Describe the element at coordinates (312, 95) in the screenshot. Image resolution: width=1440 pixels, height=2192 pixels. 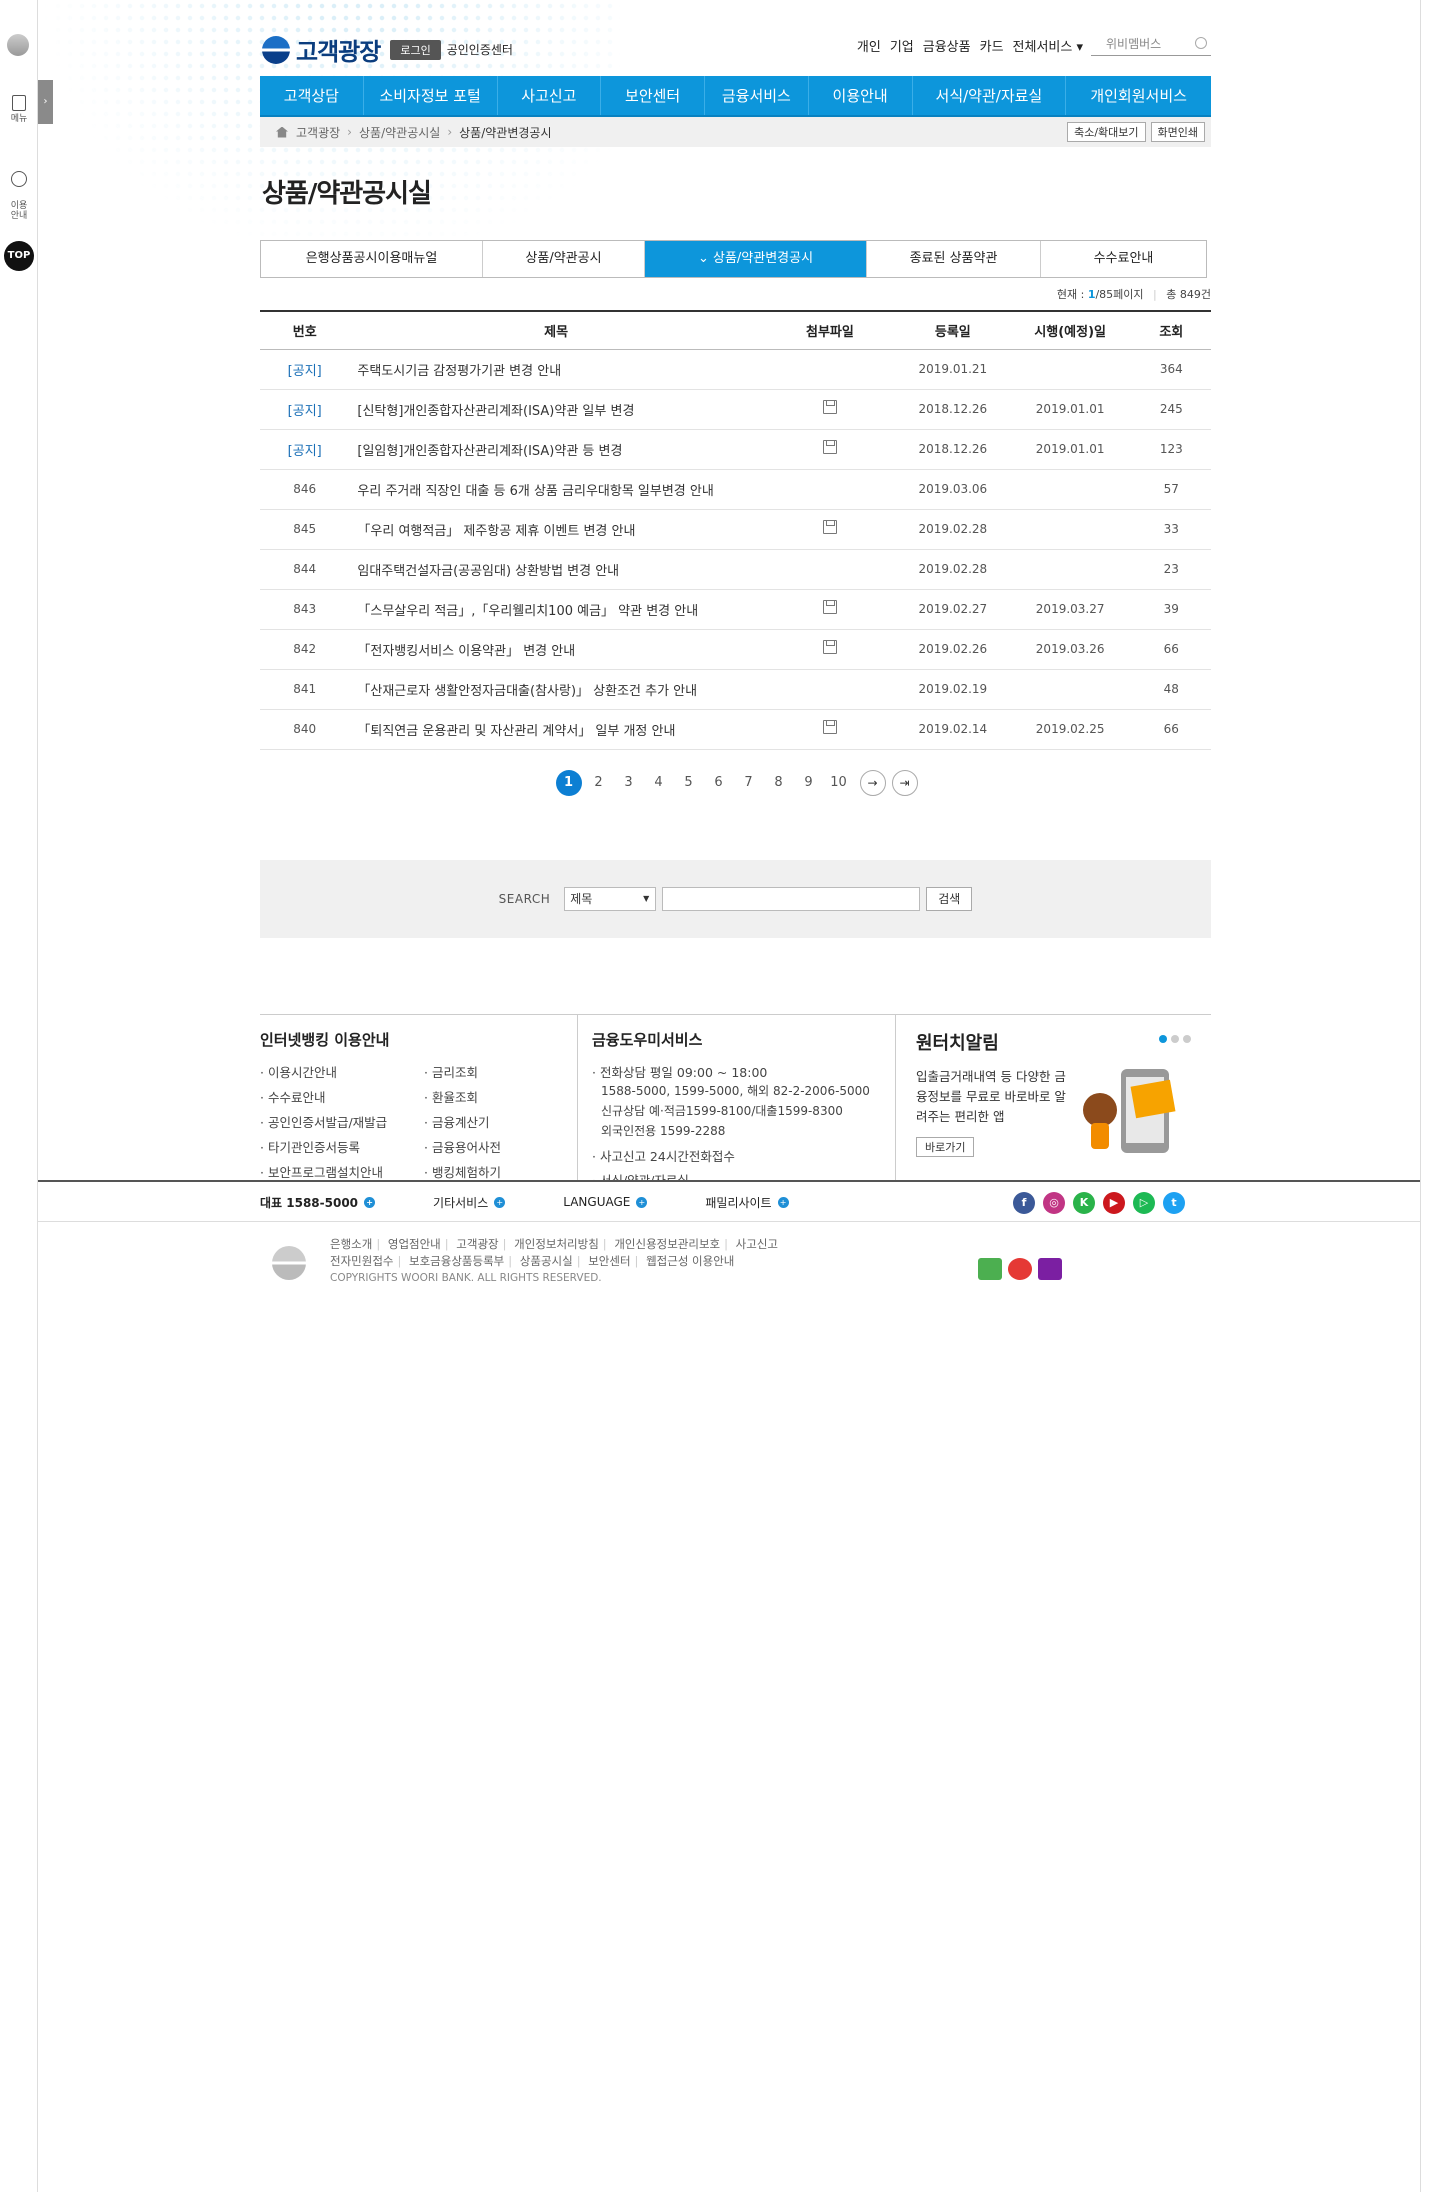
I see `gnb-item-consult: 고객상담` at that location.